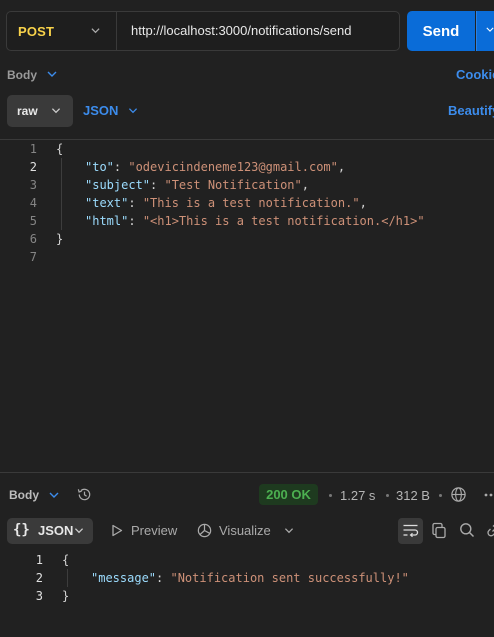 This screenshot has width=494, height=637. Describe the element at coordinates (439, 530) in the screenshot. I see `copy-icon` at that location.